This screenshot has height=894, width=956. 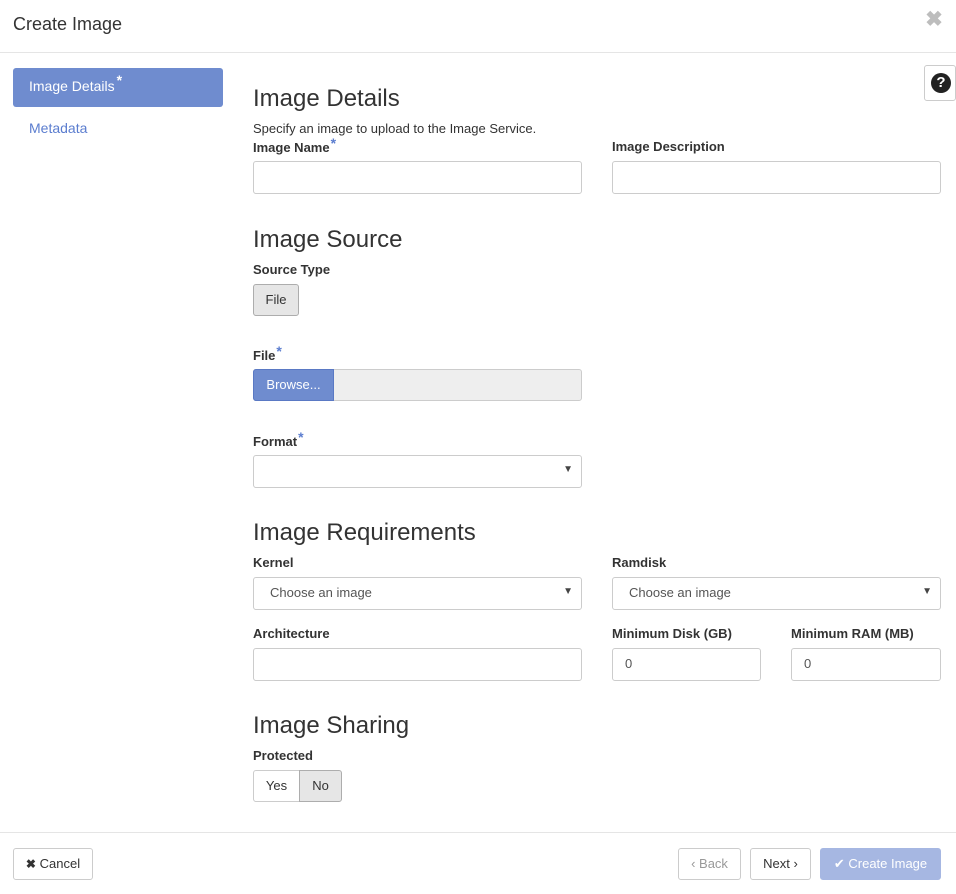 What do you see at coordinates (776, 593) in the screenshot?
I see `ramdisk-select: Choose an image ▼` at bounding box center [776, 593].